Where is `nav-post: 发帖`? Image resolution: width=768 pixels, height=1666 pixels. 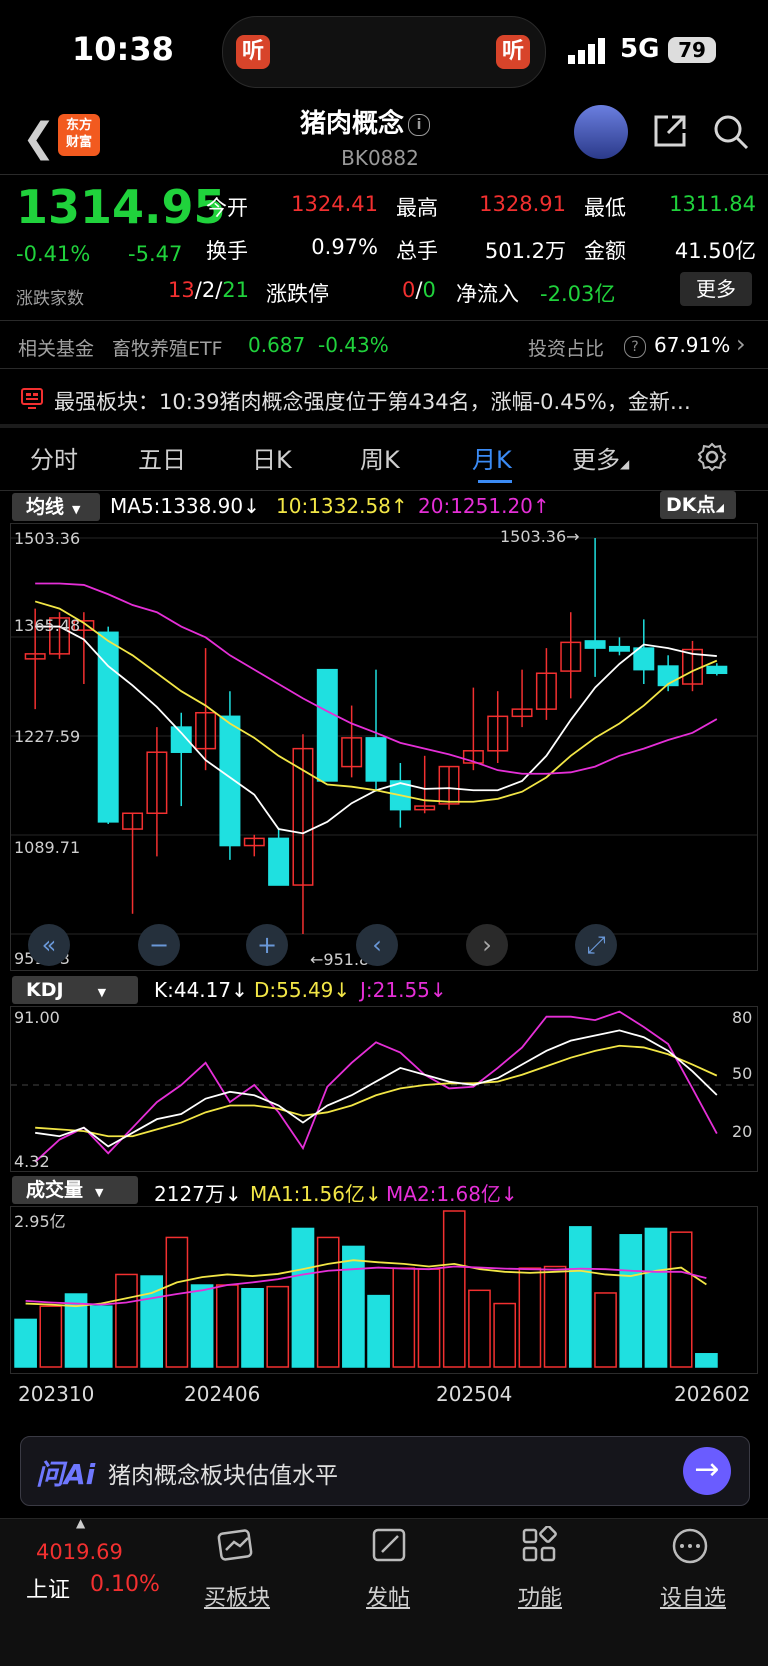
nav-post: 发帖 is located at coordinates (388, 1596).